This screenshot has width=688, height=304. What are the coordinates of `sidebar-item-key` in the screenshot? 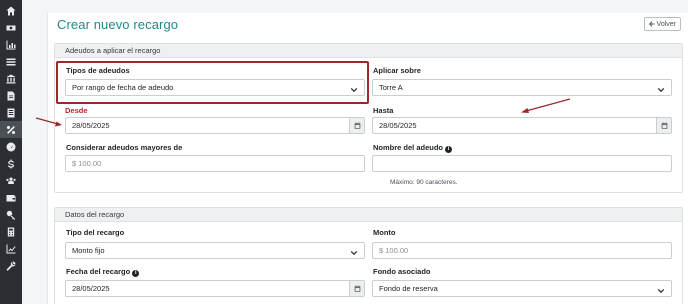 It's located at (11, 214).